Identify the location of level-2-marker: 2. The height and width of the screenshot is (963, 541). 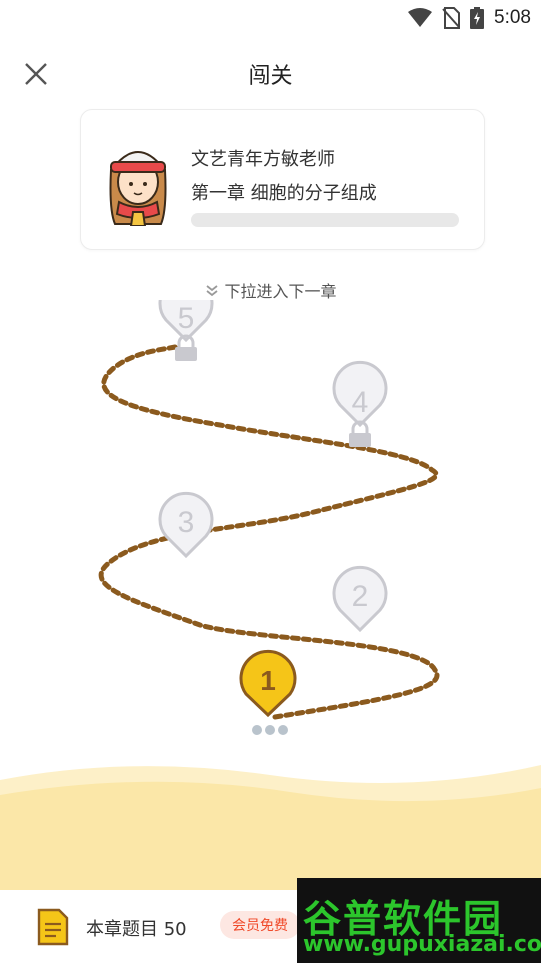
(360, 599).